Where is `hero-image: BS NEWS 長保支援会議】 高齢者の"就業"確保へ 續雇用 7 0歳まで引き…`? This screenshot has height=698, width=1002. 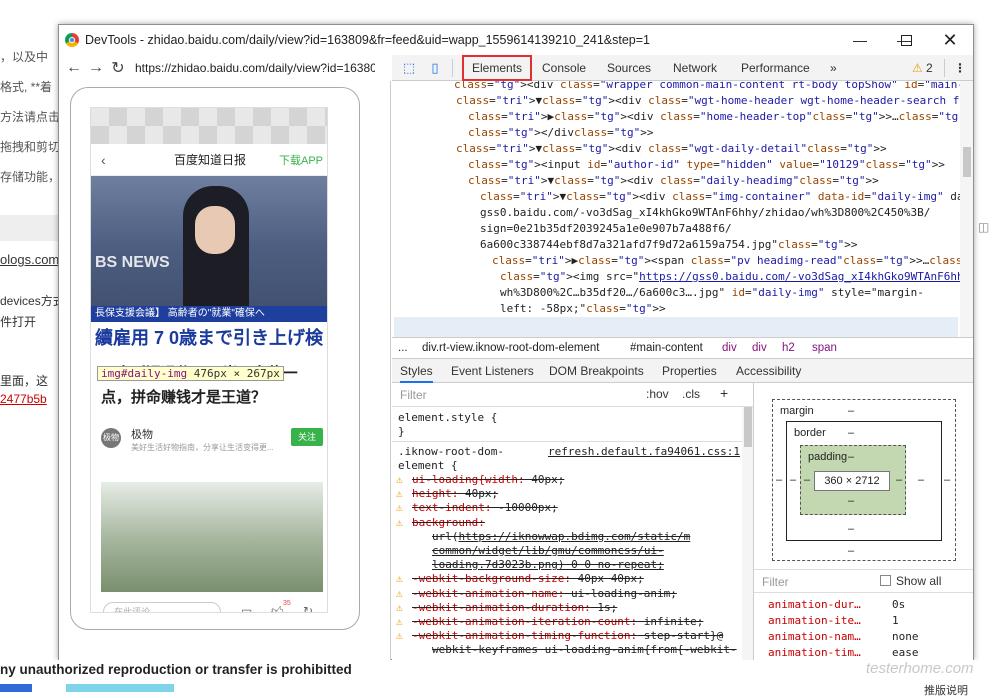 hero-image: BS NEWS 長保支援会議】 高齢者の"就業"確保へ 續雇用 7 0歳まで引き… is located at coordinates (209, 265).